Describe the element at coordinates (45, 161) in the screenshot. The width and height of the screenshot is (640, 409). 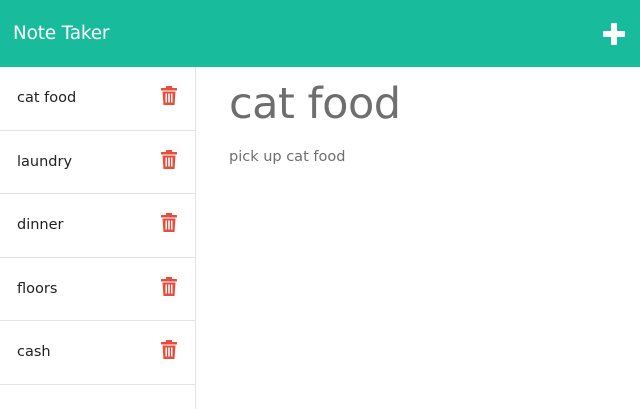
I see `note-list-item-title: laundry` at that location.